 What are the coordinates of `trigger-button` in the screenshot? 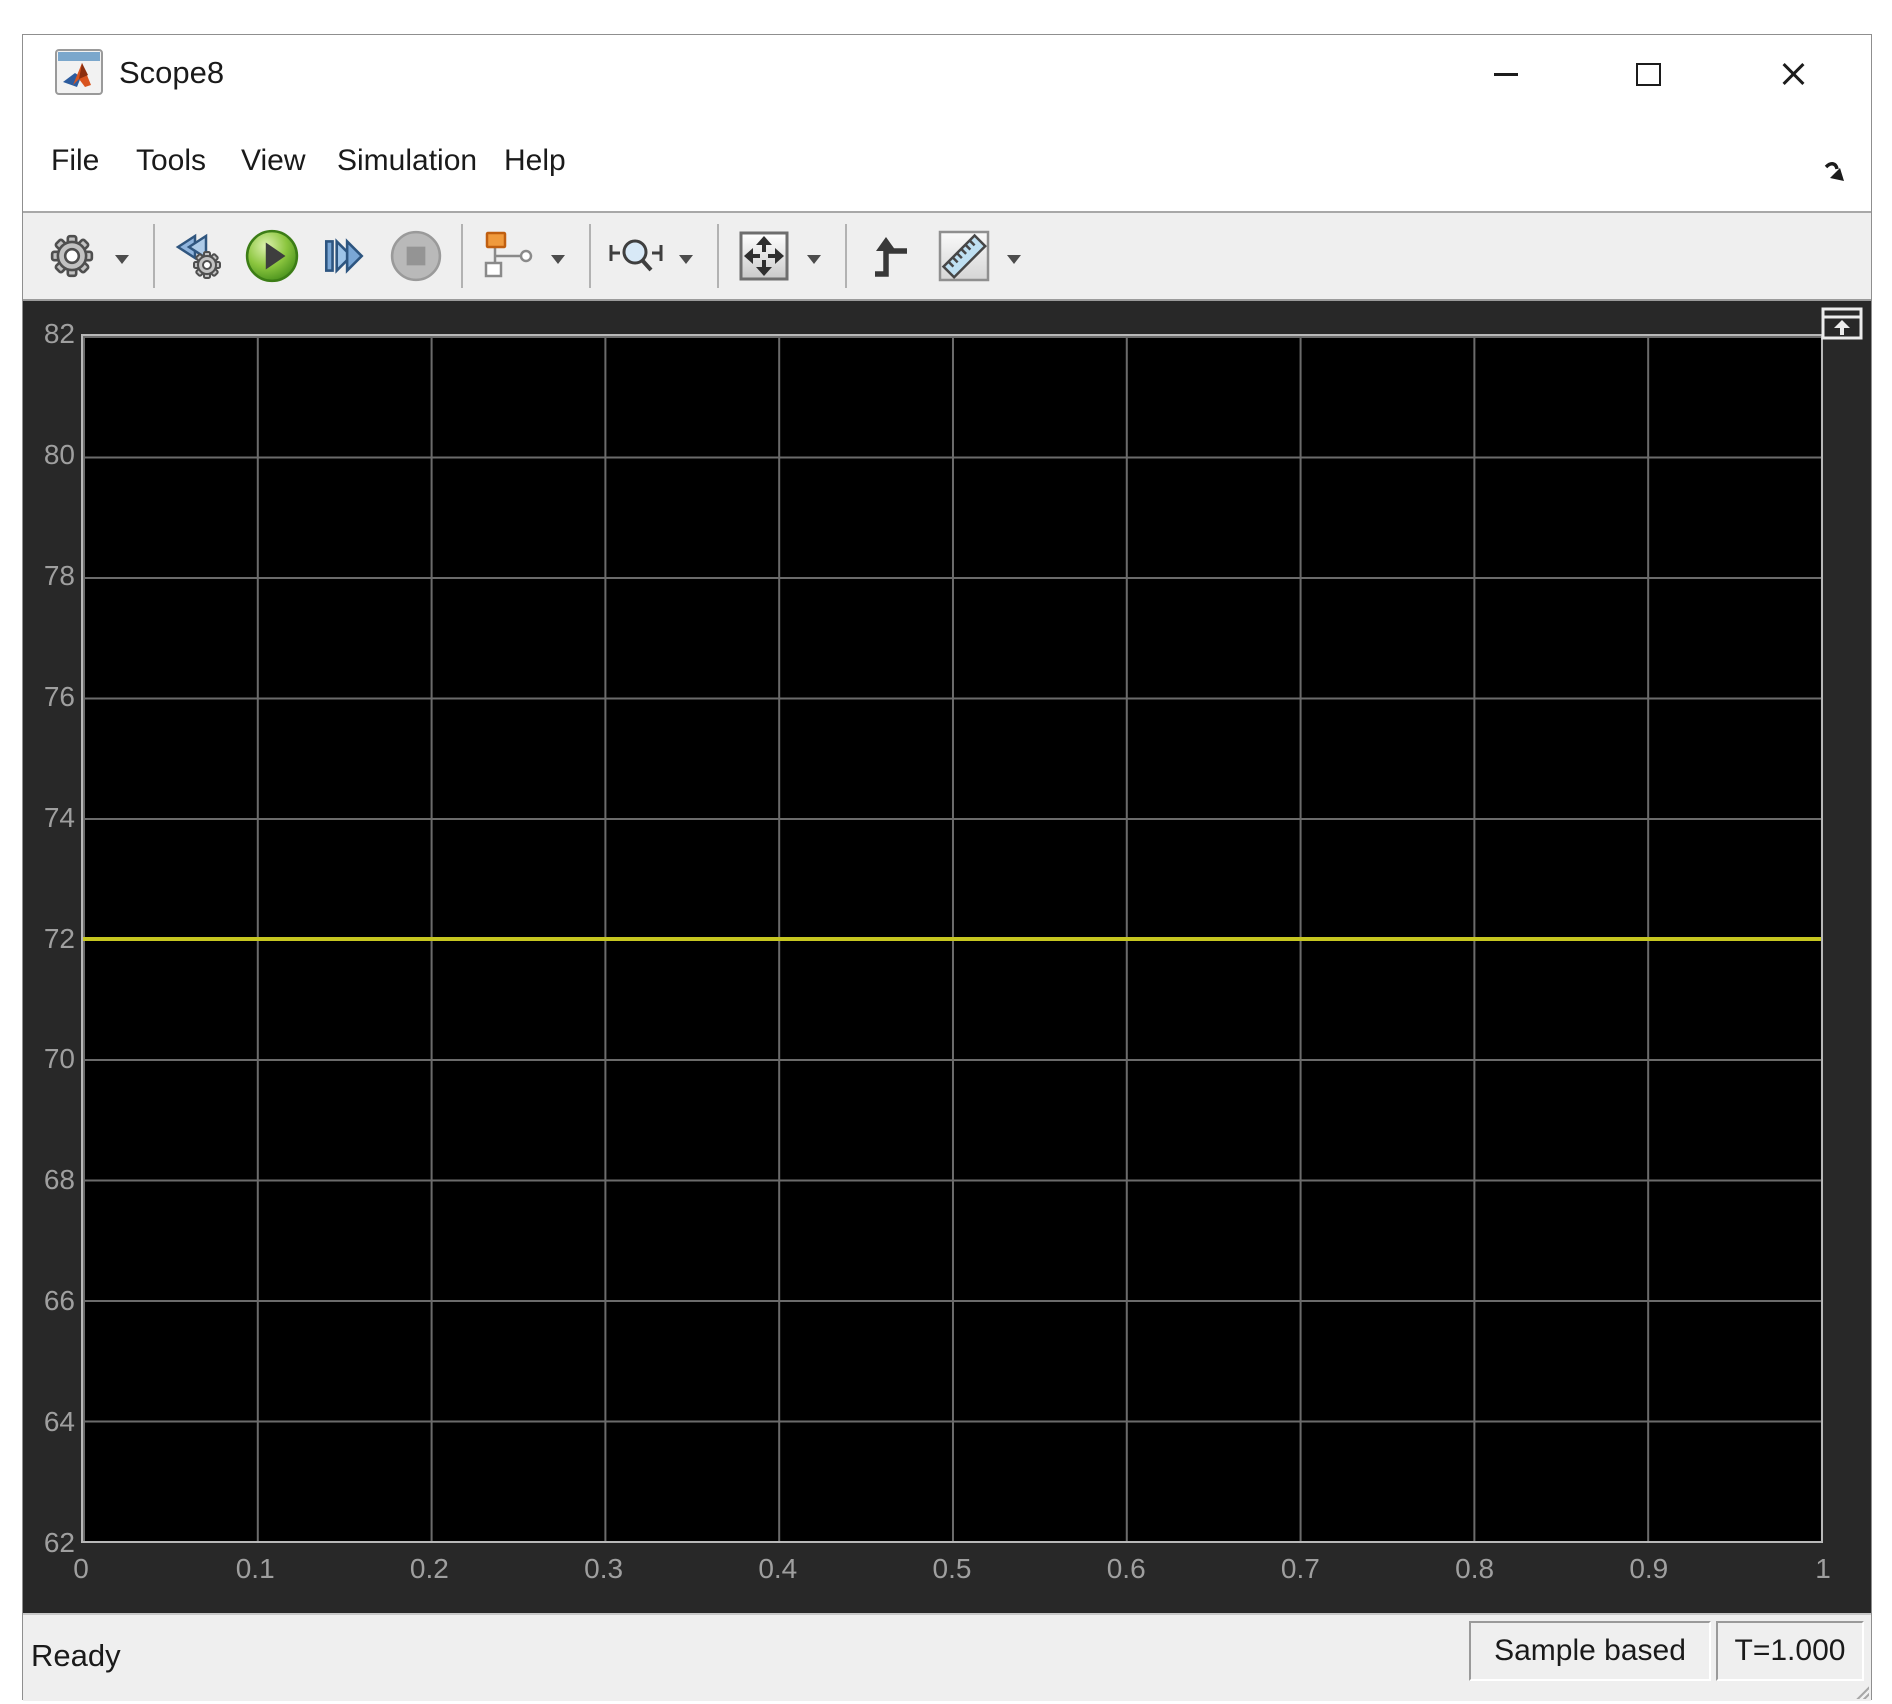 It's located at (892, 256).